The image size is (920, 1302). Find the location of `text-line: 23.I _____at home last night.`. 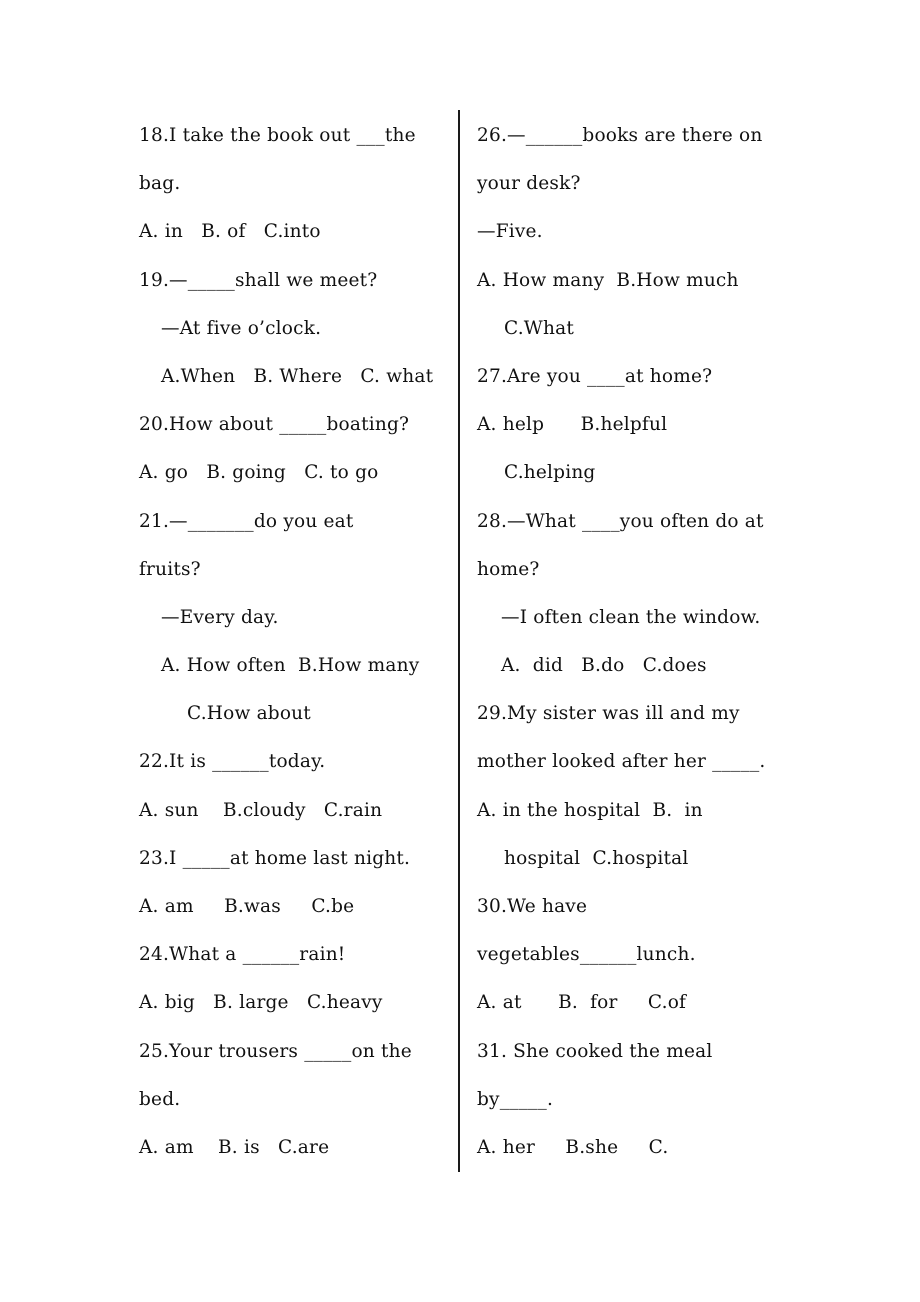

text-line: 23.I _____at home last night. is located at coordinates (275, 858).